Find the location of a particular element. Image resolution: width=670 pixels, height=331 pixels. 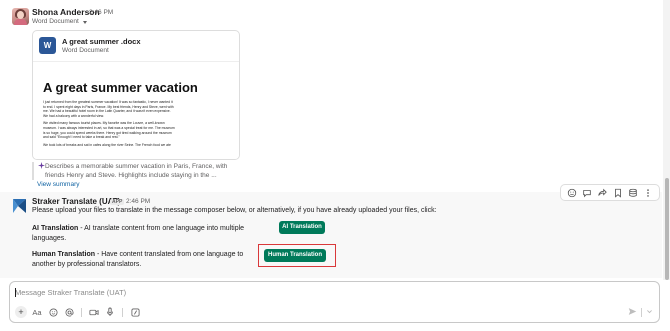

reply-icon is located at coordinates (587, 193).